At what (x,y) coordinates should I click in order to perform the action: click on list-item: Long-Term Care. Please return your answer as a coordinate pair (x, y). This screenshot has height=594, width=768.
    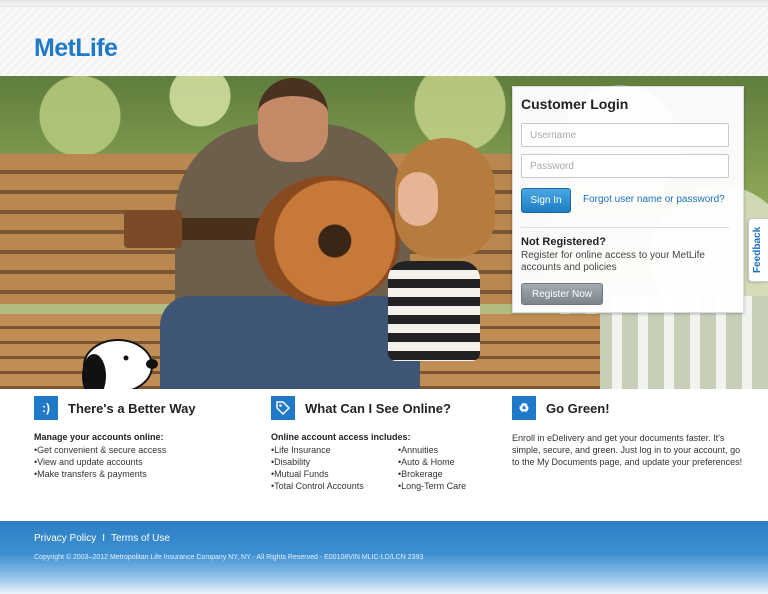
    Looking at the image, I should click on (432, 486).